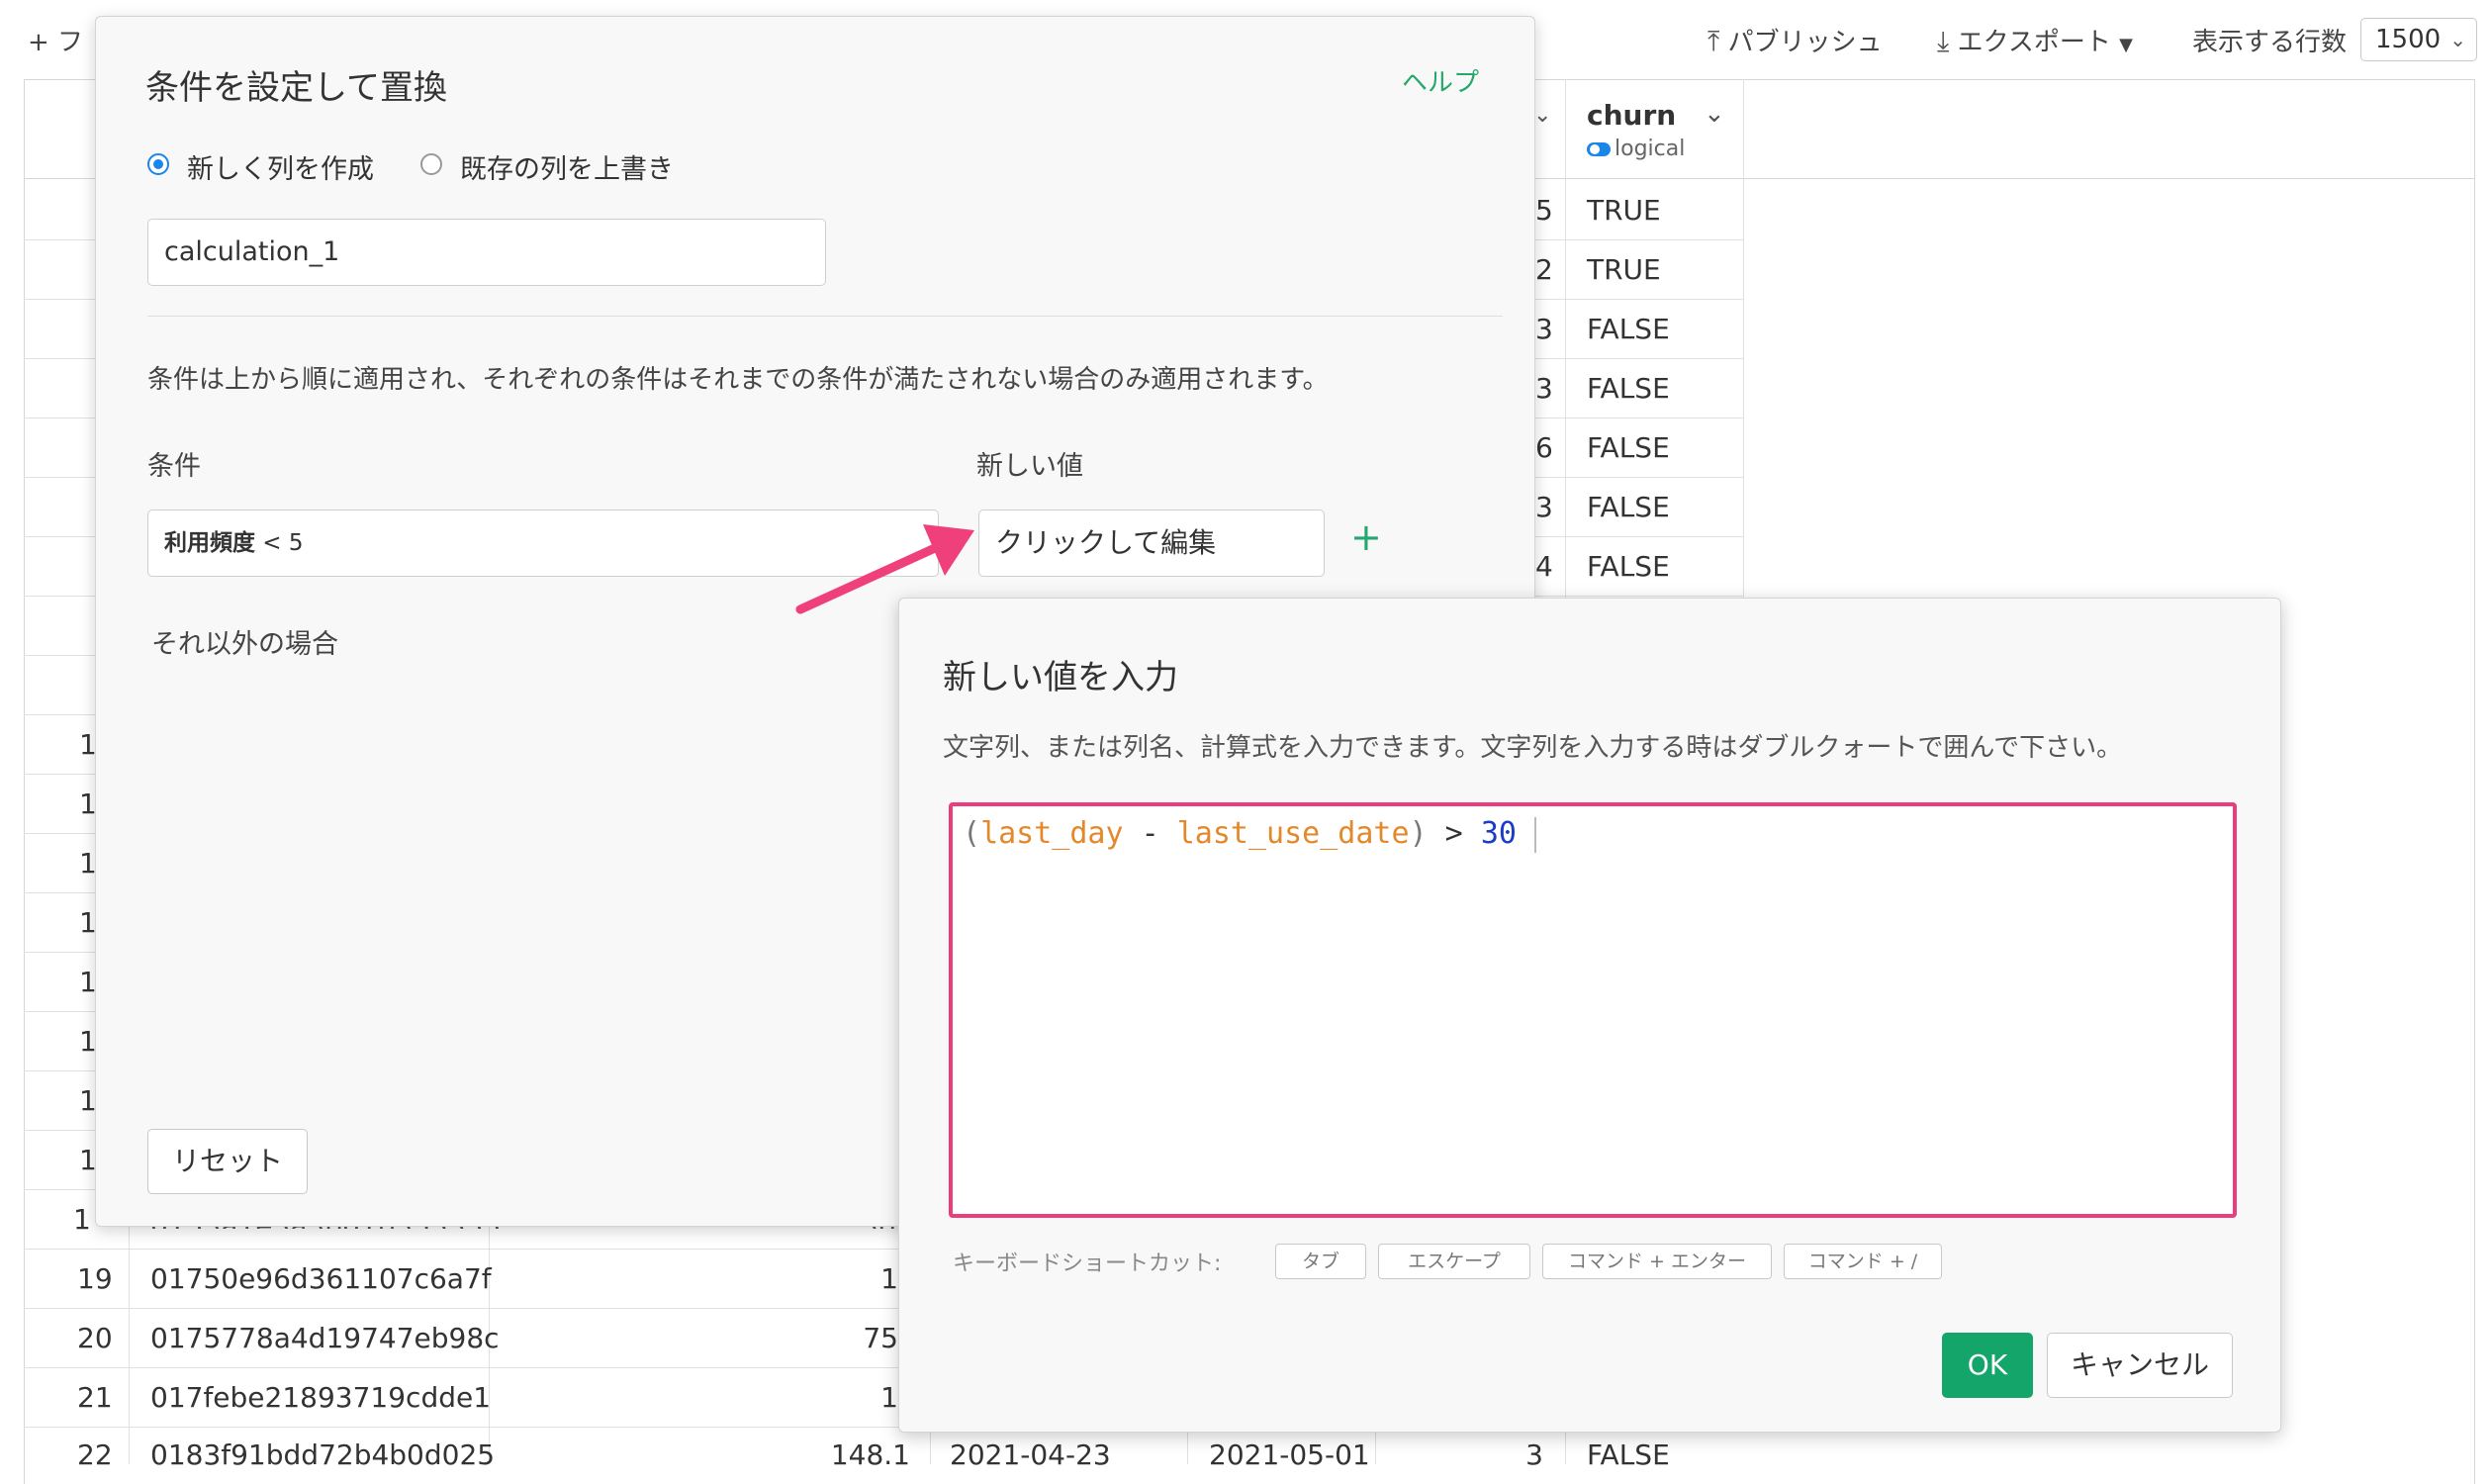 This screenshot has height=1484, width=2491. What do you see at coordinates (280, 166) in the screenshot?
I see `radio-new-column-label: 新しく列を作成` at bounding box center [280, 166].